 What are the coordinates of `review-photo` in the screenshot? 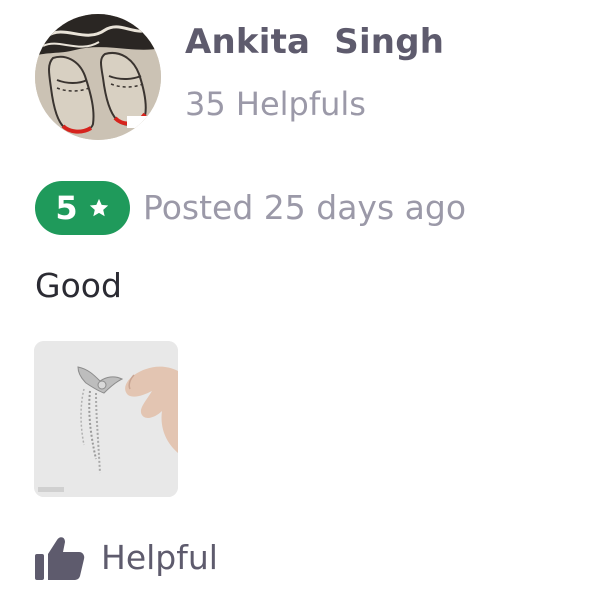 It's located at (106, 419).